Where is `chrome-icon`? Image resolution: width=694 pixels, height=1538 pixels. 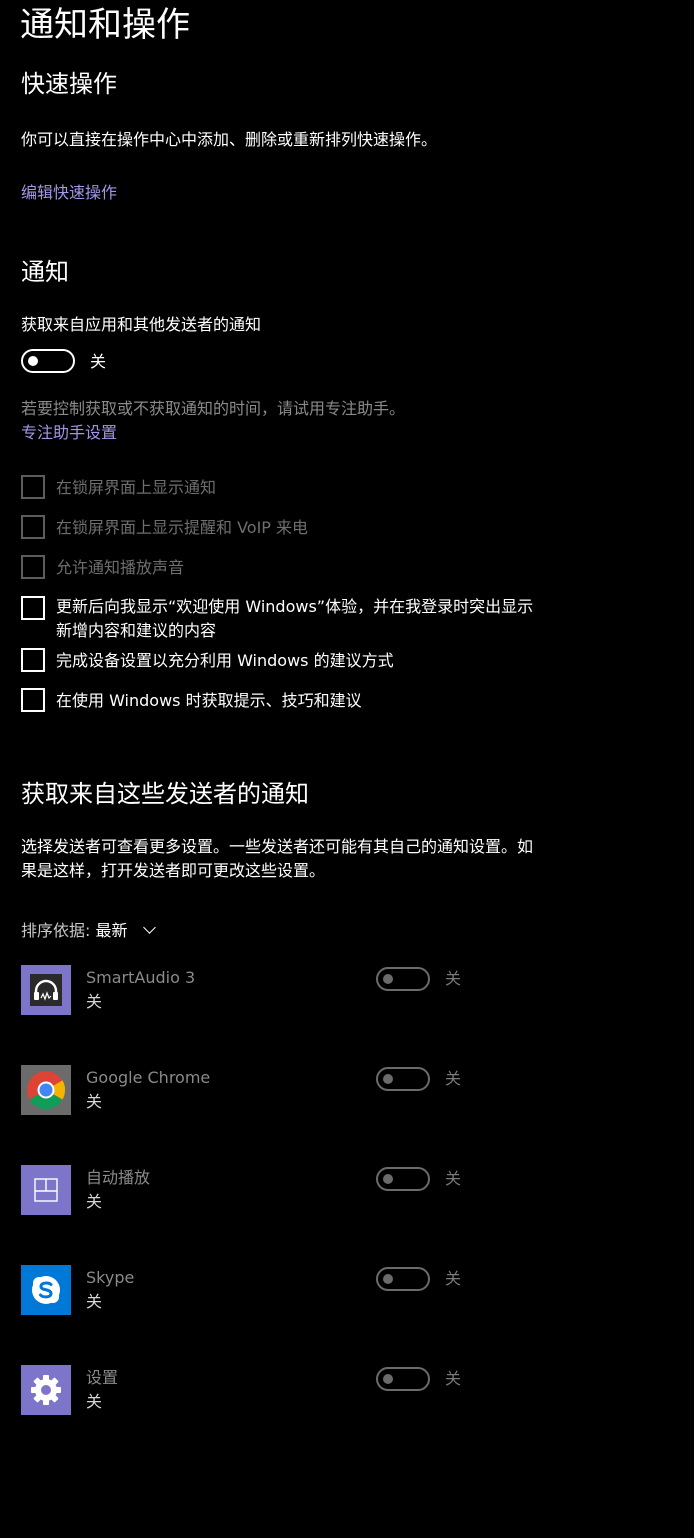
chrome-icon is located at coordinates (46, 1090).